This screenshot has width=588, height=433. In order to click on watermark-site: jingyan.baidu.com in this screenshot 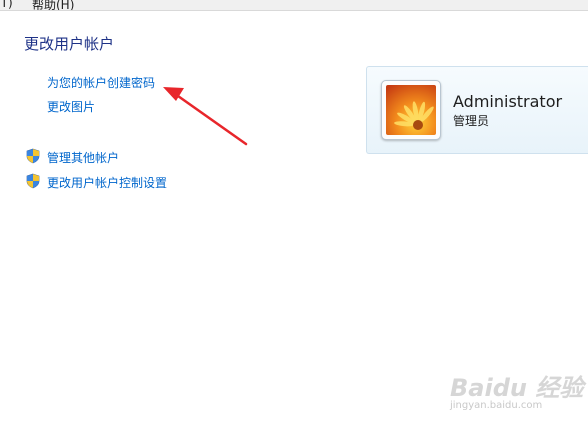, I will do `click(496, 405)`.